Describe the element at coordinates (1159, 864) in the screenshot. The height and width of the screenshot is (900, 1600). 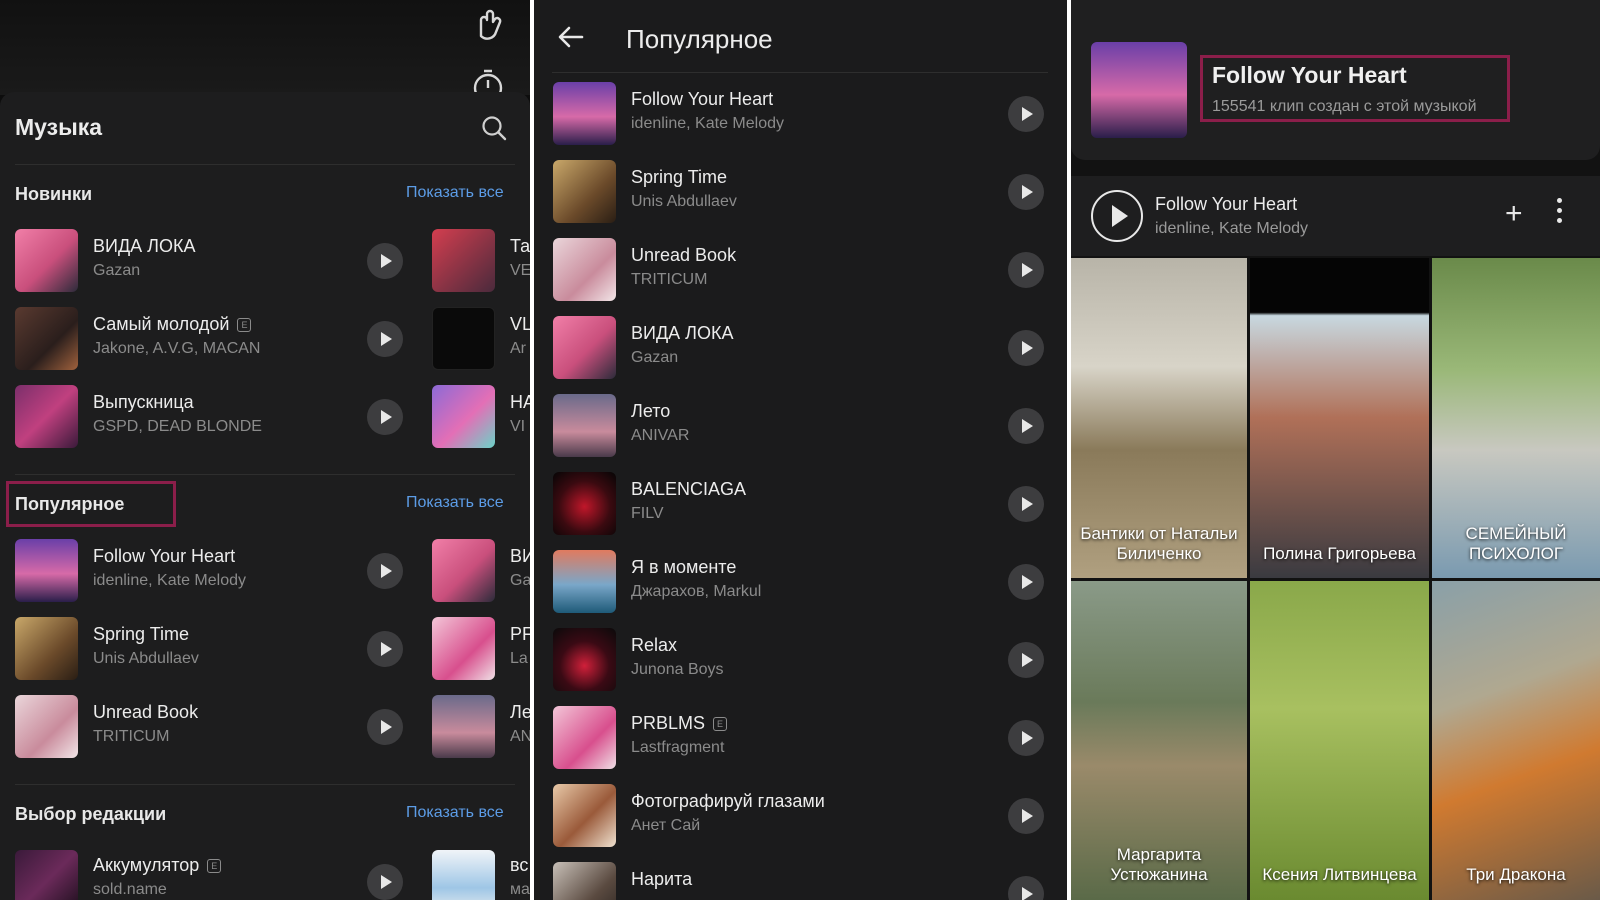
I see `clip-author: Маргарита Устюжанина` at that location.